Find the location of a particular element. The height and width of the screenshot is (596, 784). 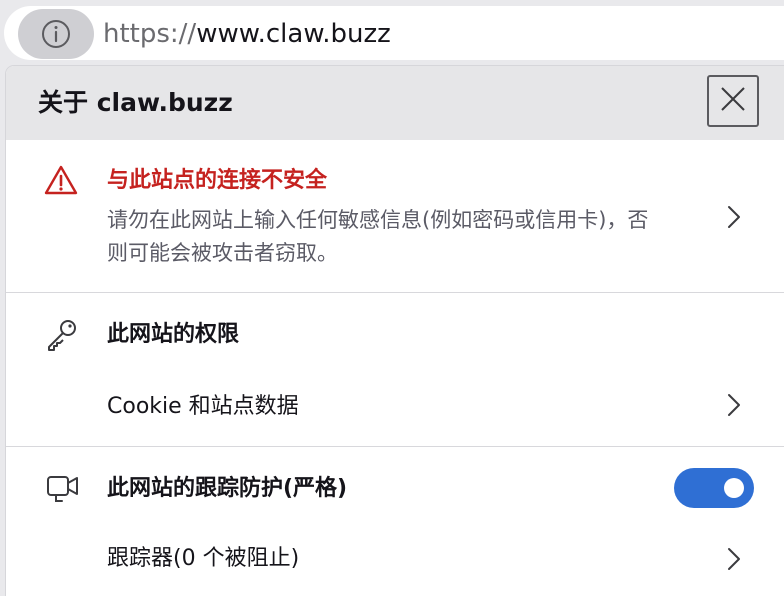

info-circle-icon is located at coordinates (56, 34).